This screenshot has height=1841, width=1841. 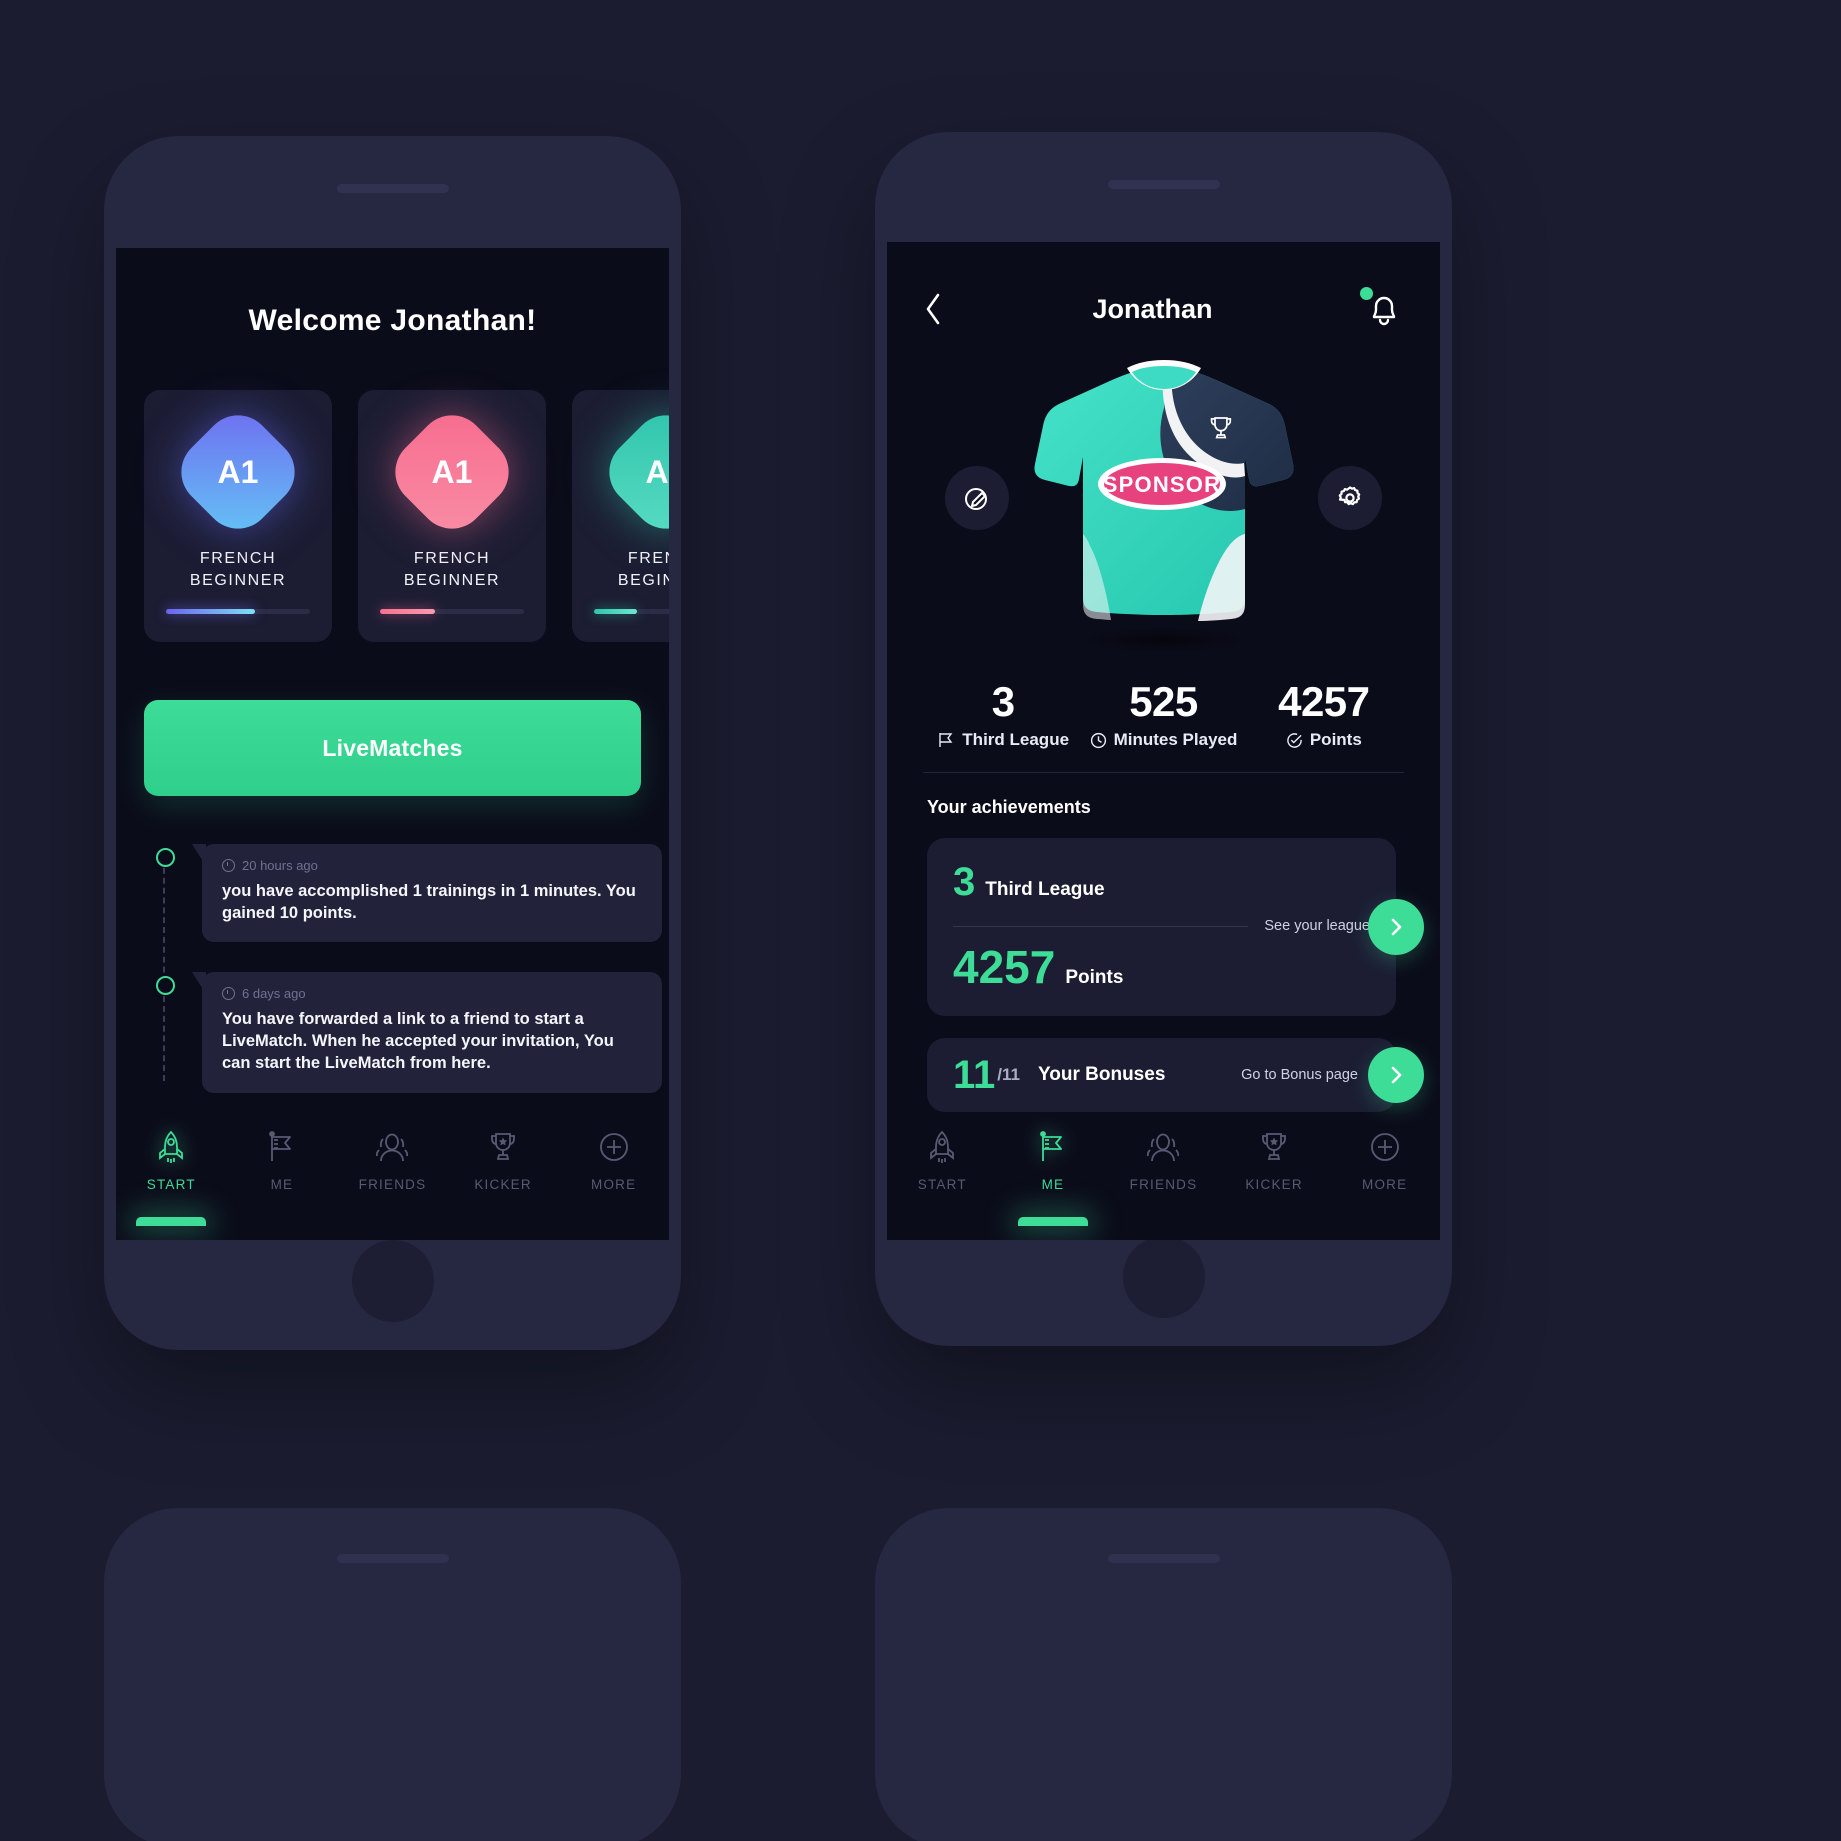 I want to click on stat-label-wrap: Minutes Played, so click(x=1163, y=740).